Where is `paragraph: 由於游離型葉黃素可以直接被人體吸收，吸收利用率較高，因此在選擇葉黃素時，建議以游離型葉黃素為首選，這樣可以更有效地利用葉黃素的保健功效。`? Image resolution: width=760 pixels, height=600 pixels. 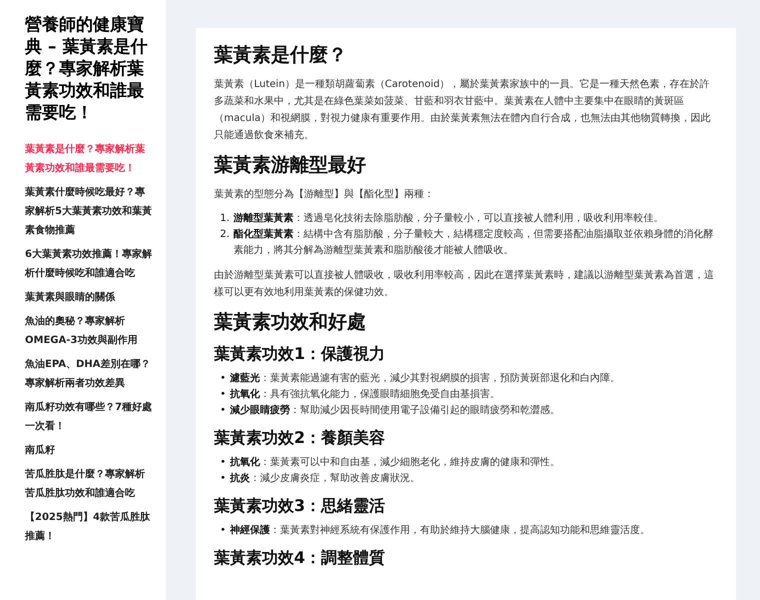 paragraph: 由於游離型葉黃素可以直接被人體吸收，吸收利用率較高，因此在選擇葉黃素時，建議以游離型葉黃素為首選，這樣可以更有效地利用葉黃素的保健功效。 is located at coordinates (464, 284).